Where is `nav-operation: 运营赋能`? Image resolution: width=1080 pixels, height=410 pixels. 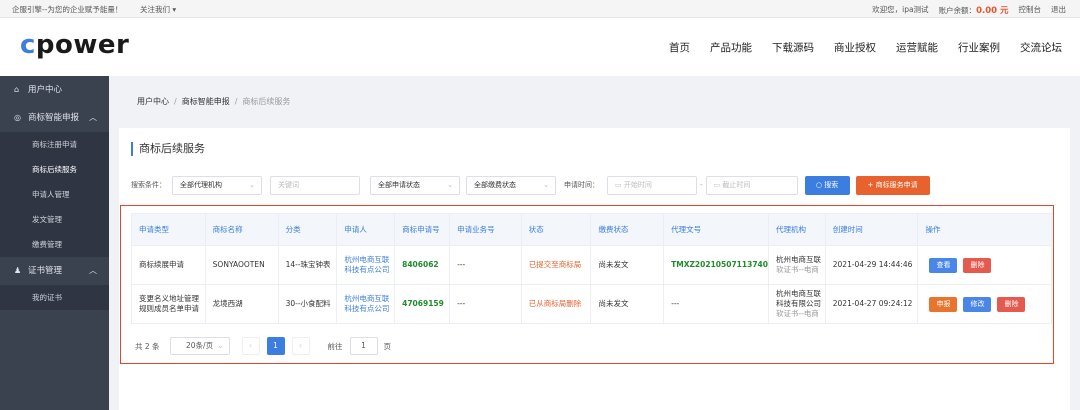 nav-operation: 运营赋能 is located at coordinates (917, 47).